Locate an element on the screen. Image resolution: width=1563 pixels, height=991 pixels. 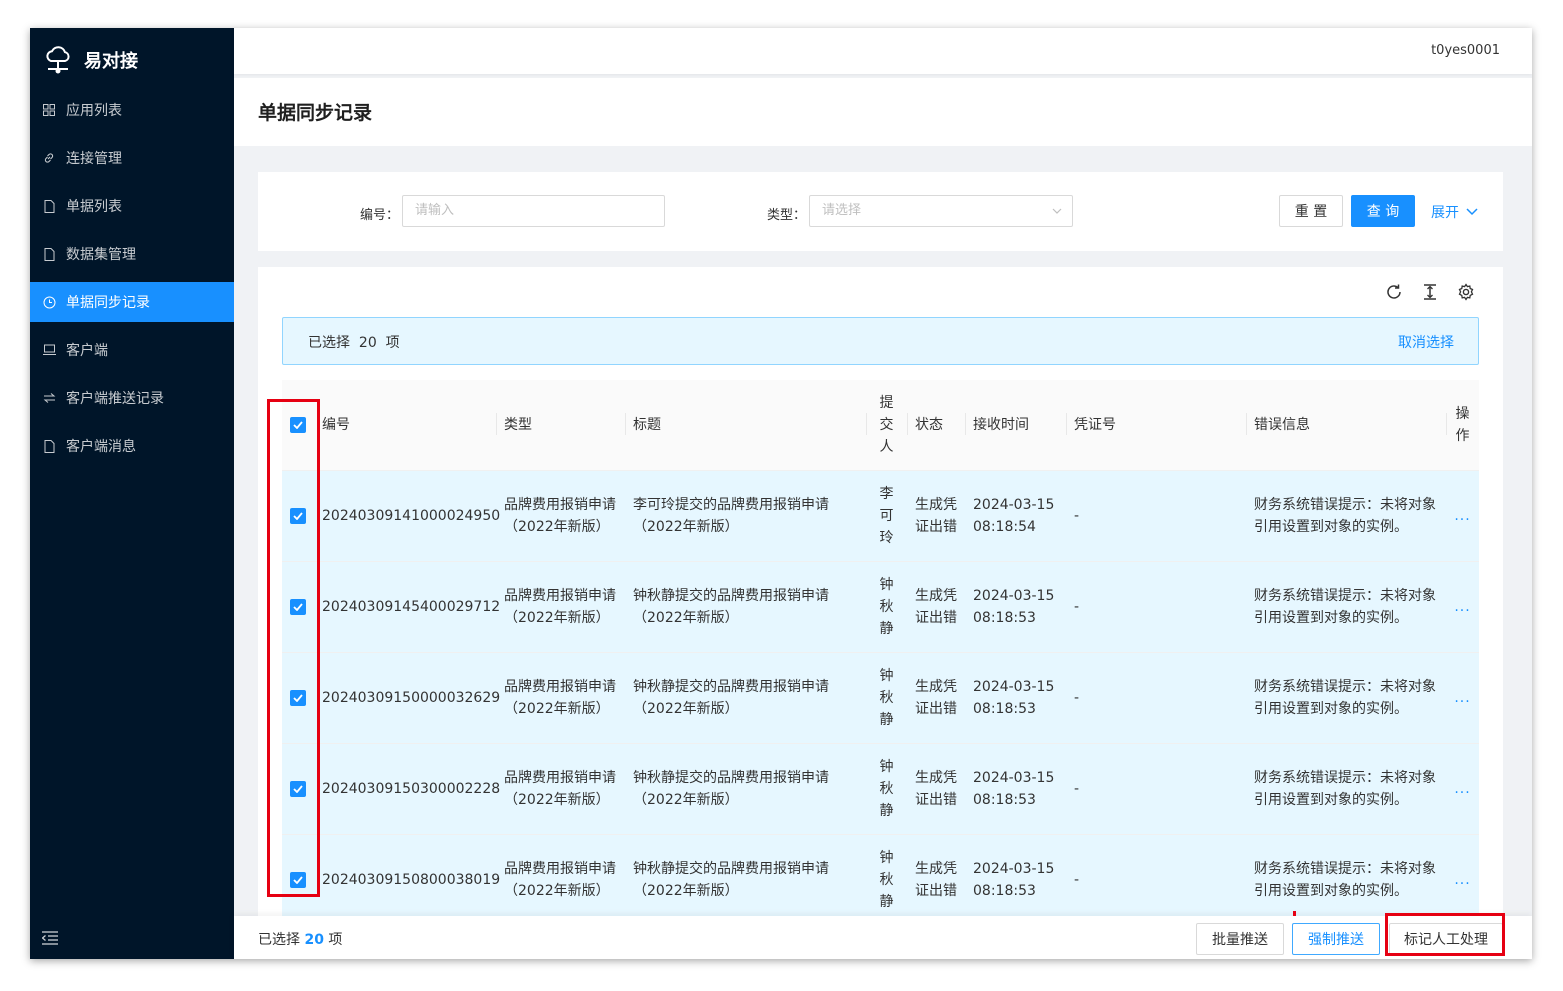
col-code: 编号 is located at coordinates (407, 425).